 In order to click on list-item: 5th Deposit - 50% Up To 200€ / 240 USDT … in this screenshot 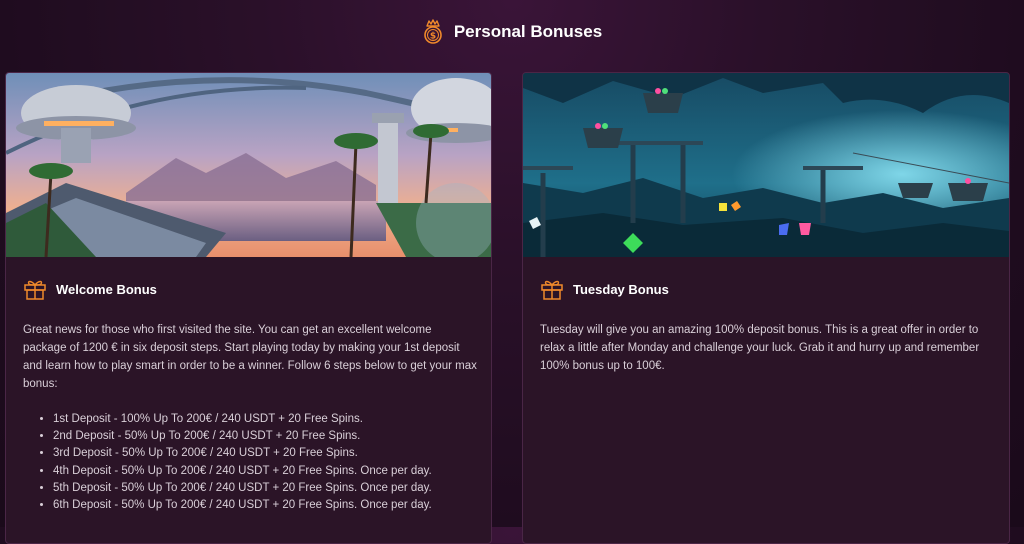, I will do `click(267, 488)`.